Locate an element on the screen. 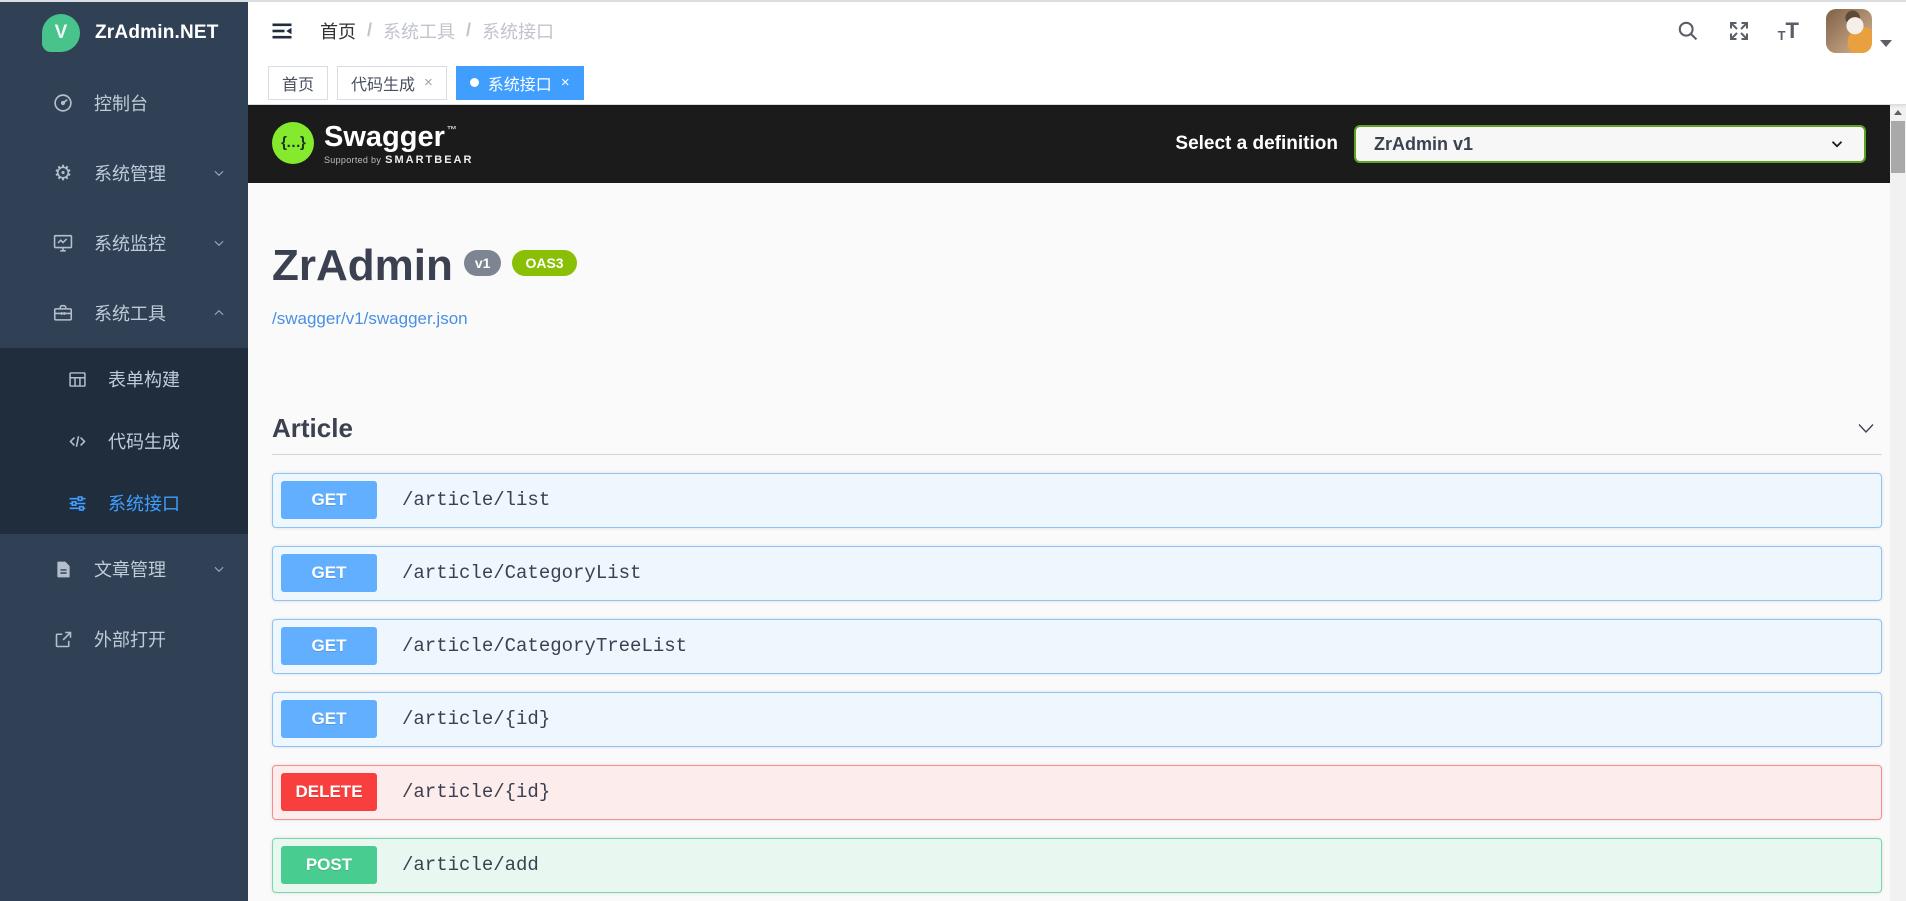 This screenshot has height=901, width=1906. sidebar-item-system-tools: 系统工具 is located at coordinates (124, 313).